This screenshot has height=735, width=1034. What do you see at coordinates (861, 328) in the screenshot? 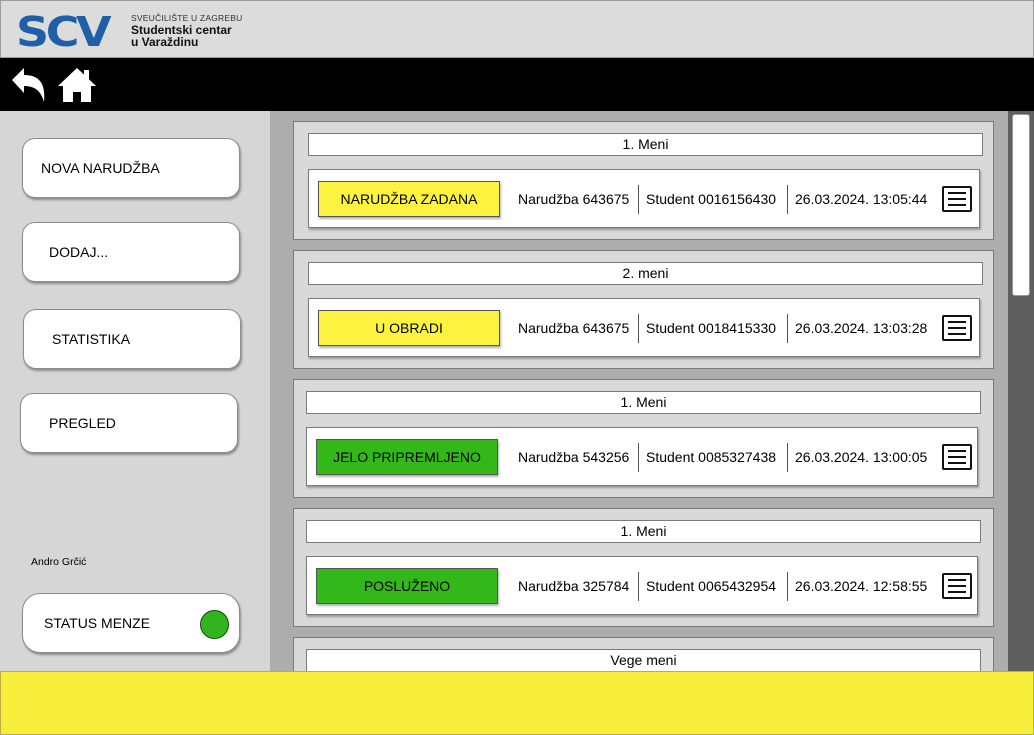
I see `order-time: 26.03.2024. 13:03:28` at bounding box center [861, 328].